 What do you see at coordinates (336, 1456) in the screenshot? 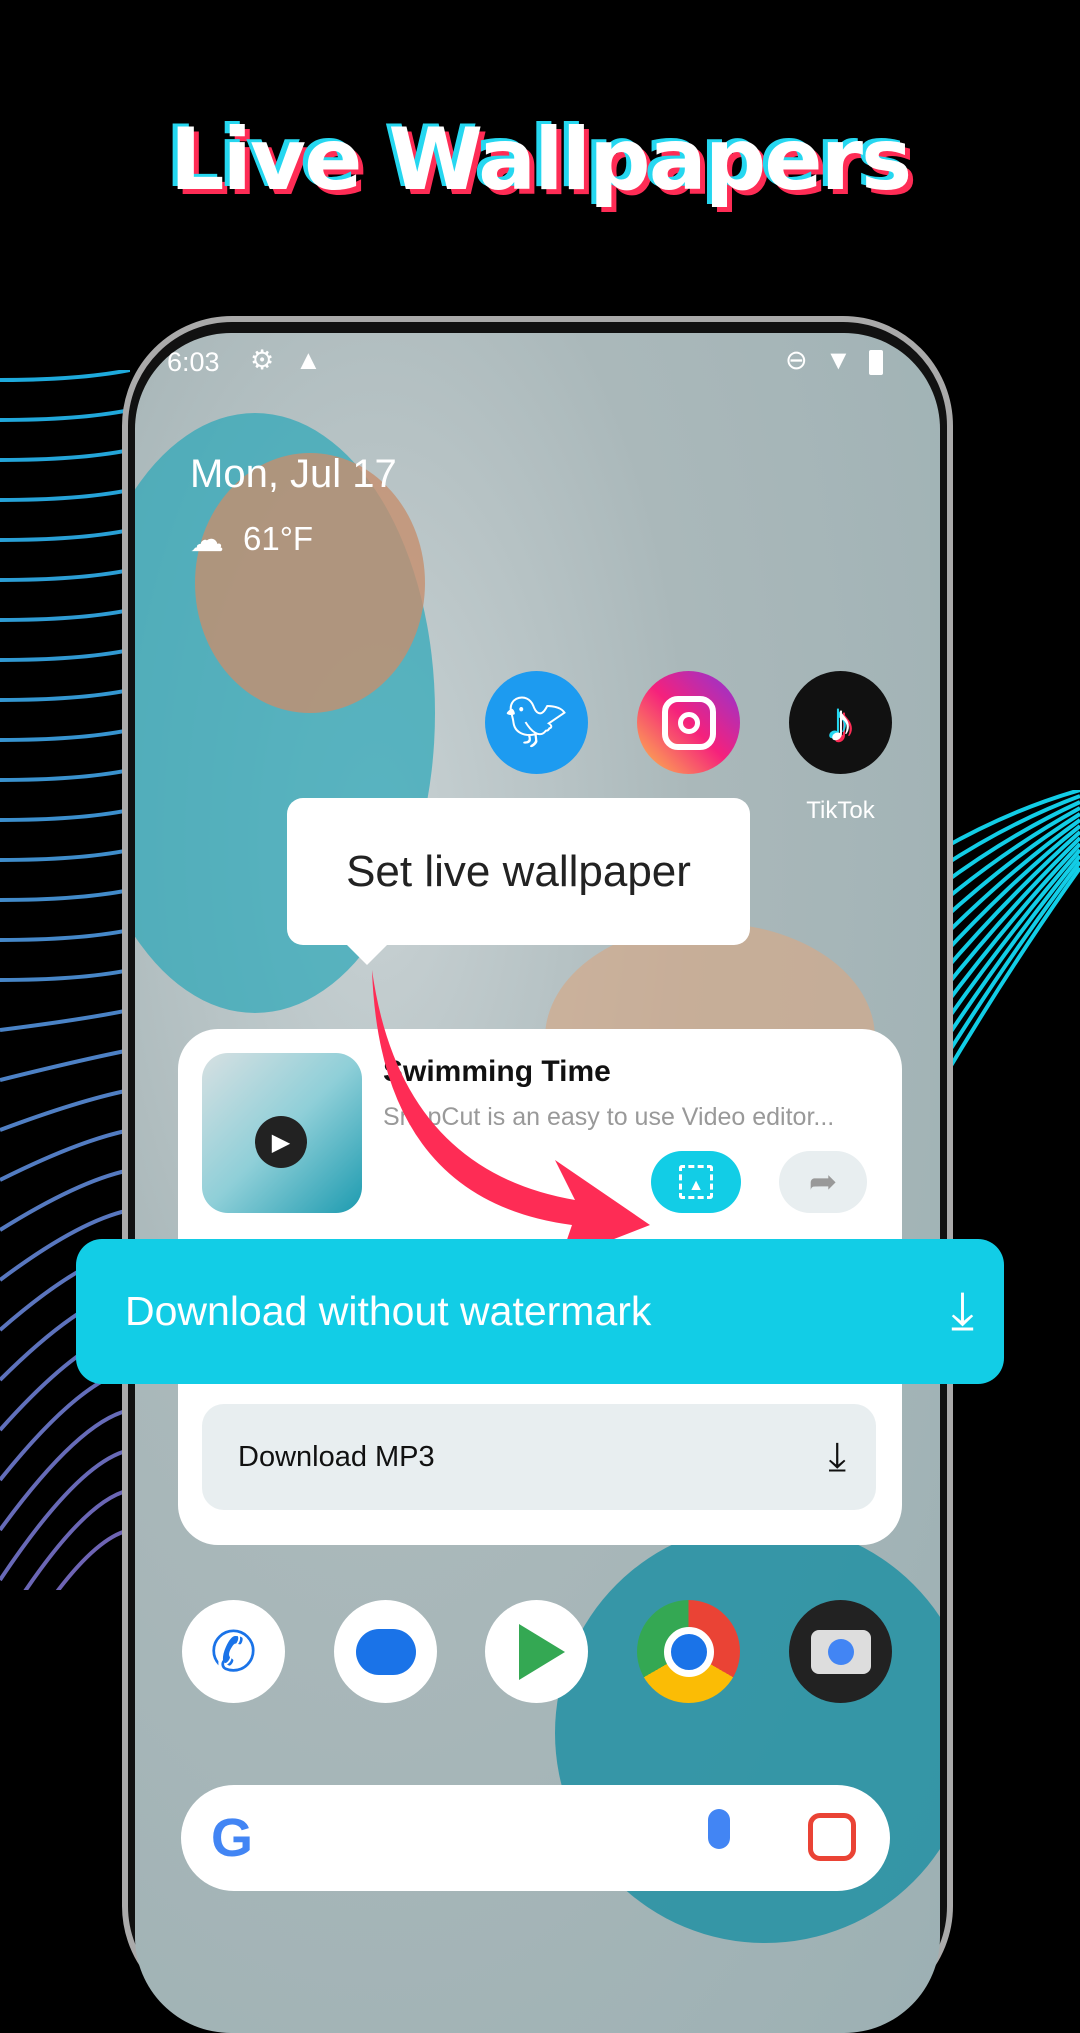
I see `download-mp3-label: Download MP3` at bounding box center [336, 1456].